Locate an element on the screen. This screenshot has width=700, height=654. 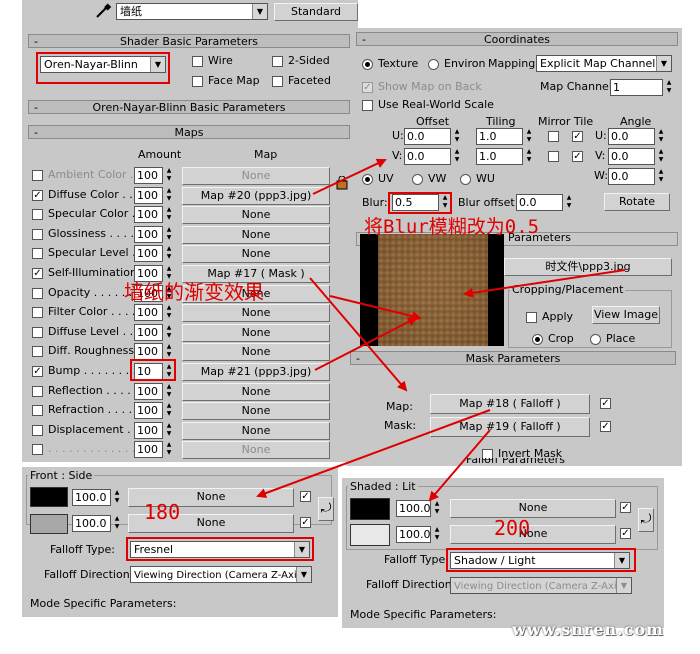
shaded-map-button: None is located at coordinates (533, 508).